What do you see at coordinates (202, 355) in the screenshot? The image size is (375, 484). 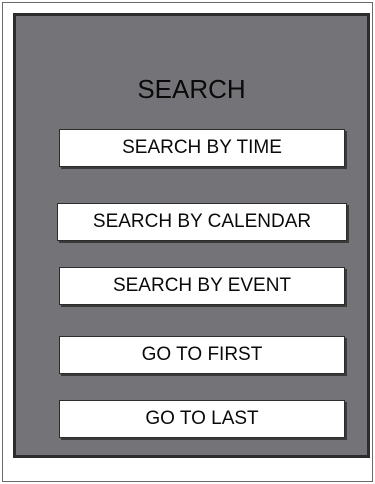 I see `go-to-first-button: GO TO FIRST` at bounding box center [202, 355].